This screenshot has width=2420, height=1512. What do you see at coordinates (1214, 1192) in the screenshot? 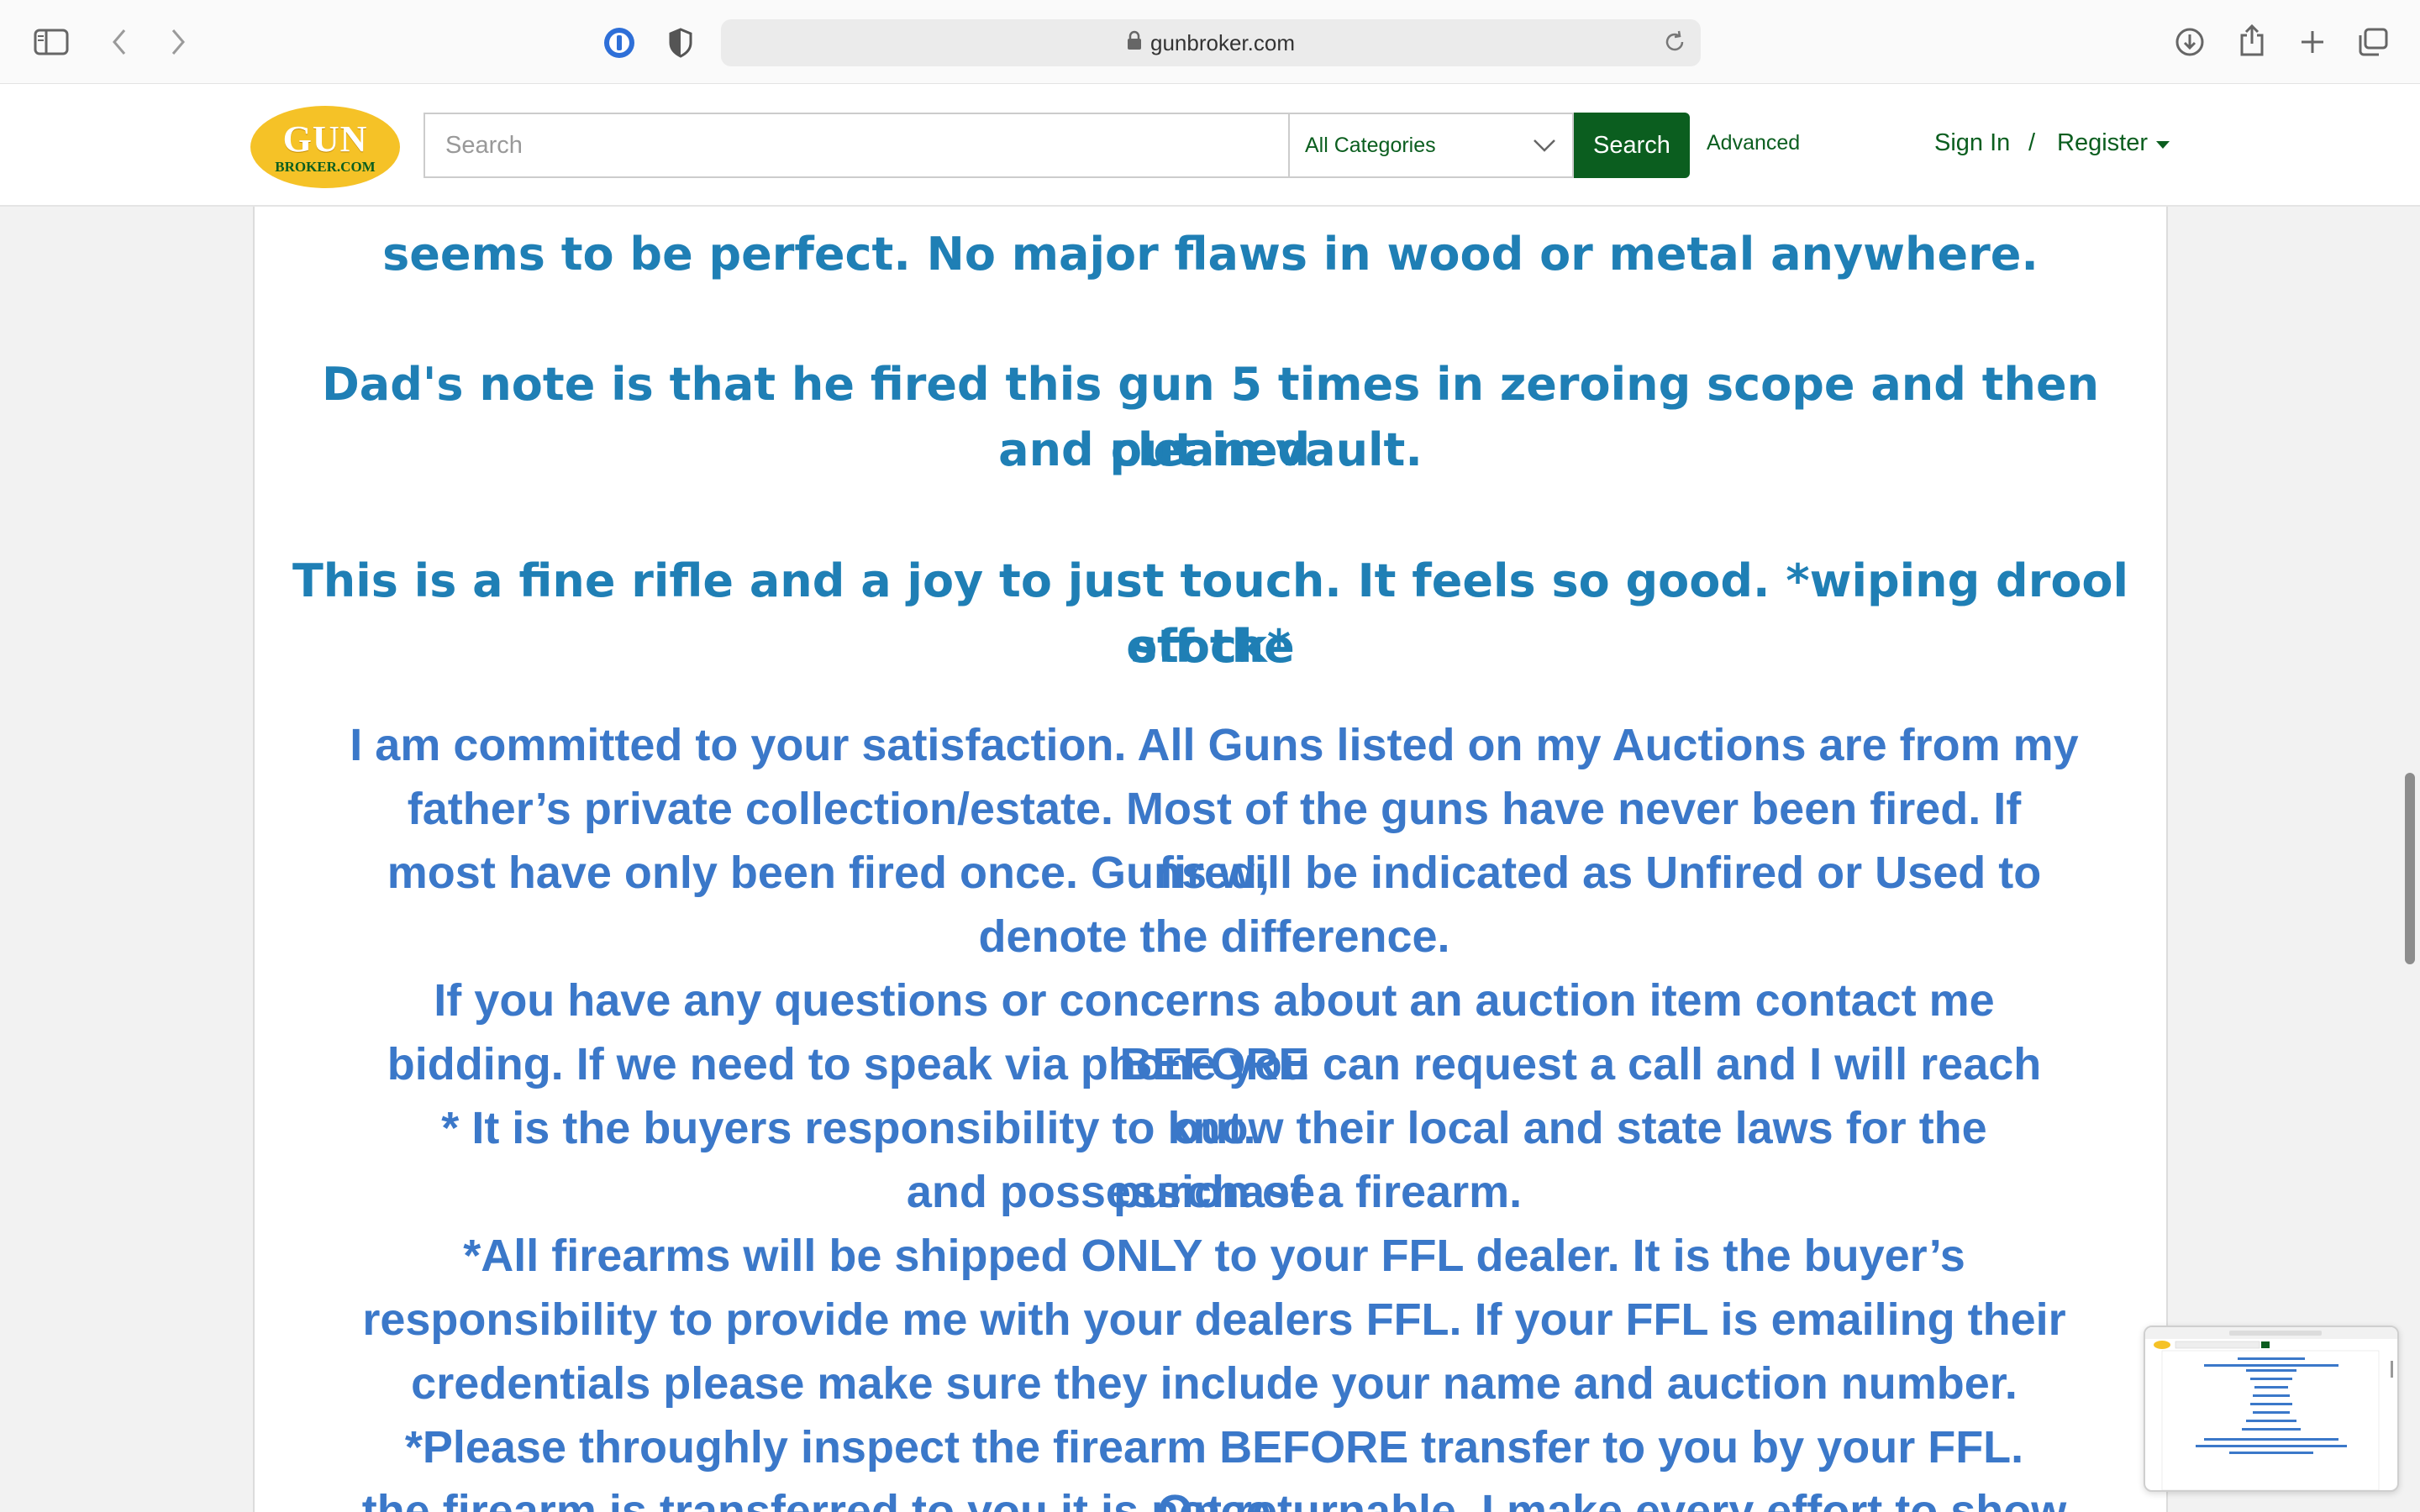
I see `policy-line: and possession of a firearm.` at bounding box center [1214, 1192].